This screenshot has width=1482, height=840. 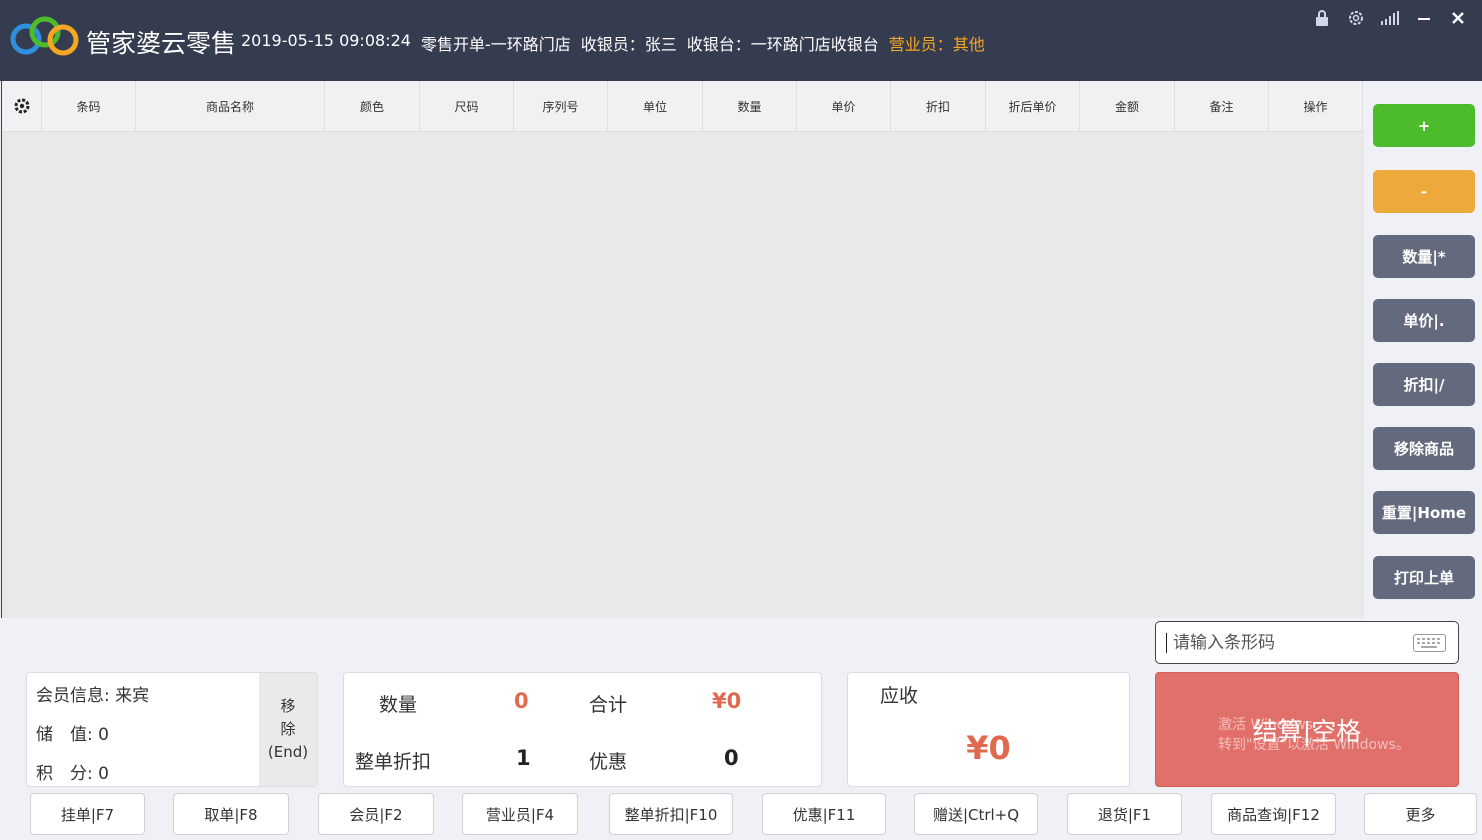 I want to click on table-header: 条码 商品名称 颜色 尺码 序列号 单位 数量 单价 折扣 折后单价 金额 备注 操作, so click(x=683, y=106).